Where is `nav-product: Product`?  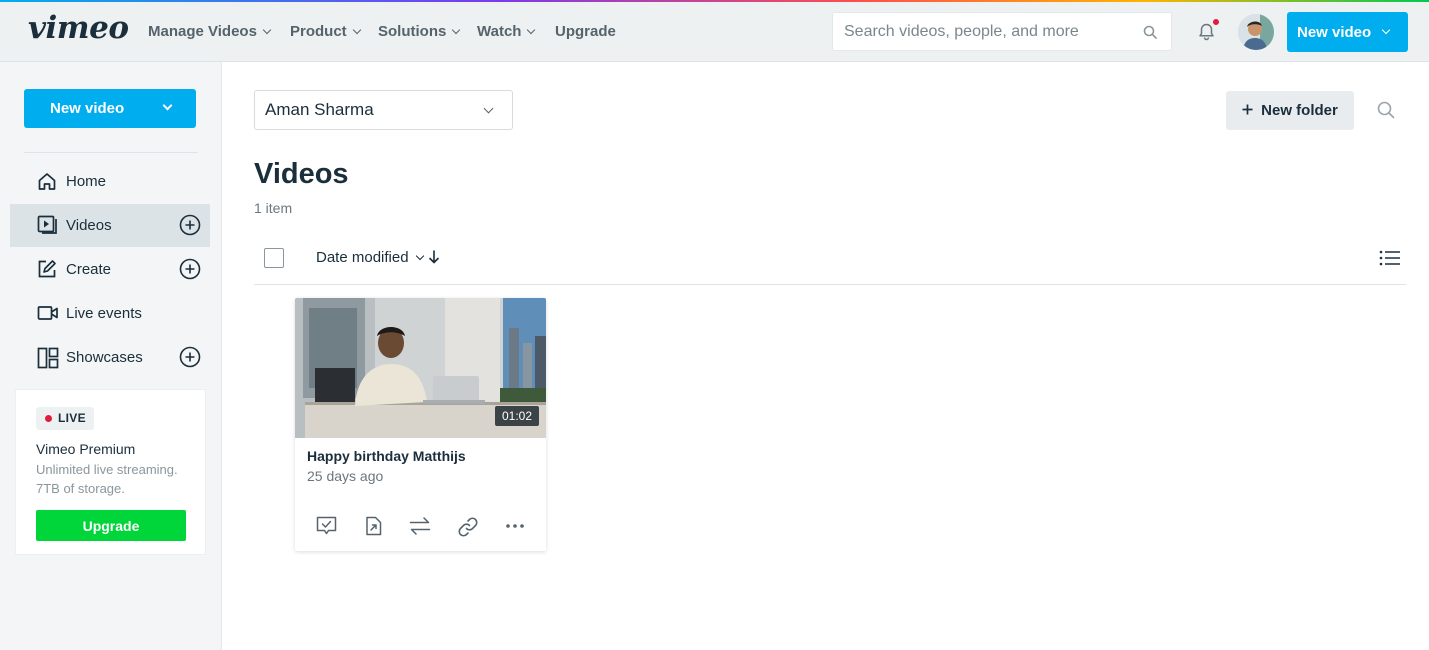
nav-product: Product is located at coordinates (325, 31).